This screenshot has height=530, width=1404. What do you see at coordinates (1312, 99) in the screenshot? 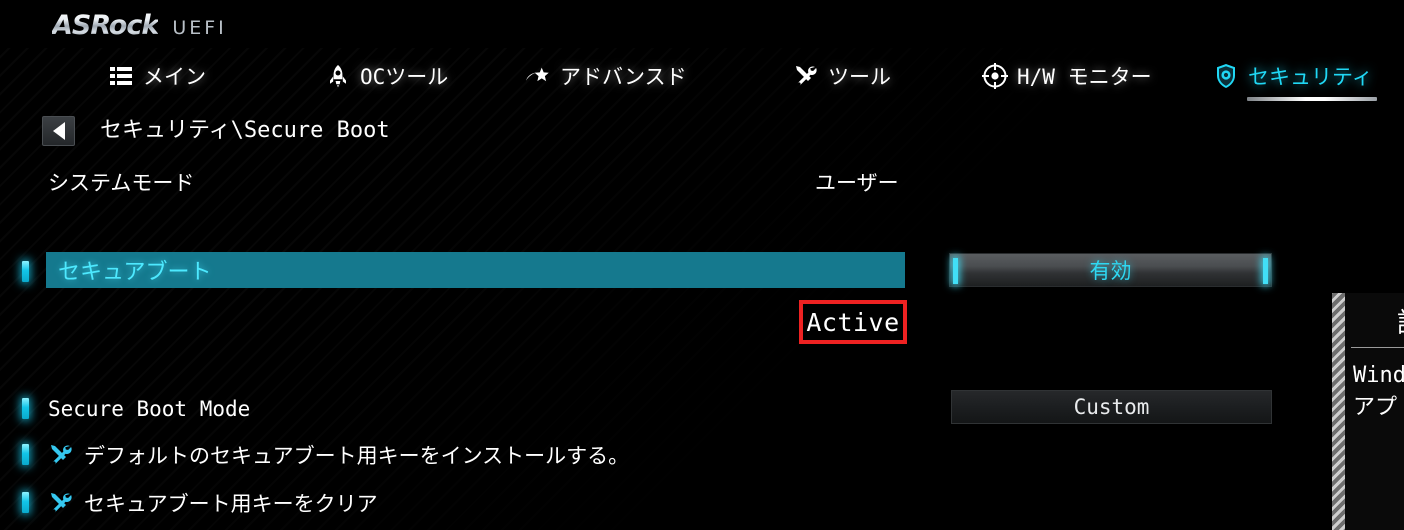
I see `active-tab-underline` at bounding box center [1312, 99].